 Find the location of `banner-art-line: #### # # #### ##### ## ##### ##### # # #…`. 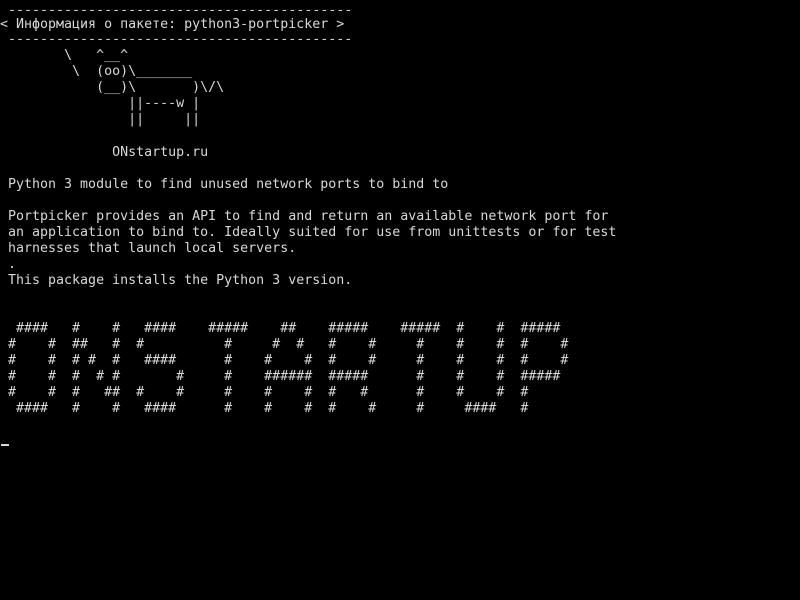

banner-art-line: #### # # #### ##### ## ##### ##### # # #… is located at coordinates (280, 328).